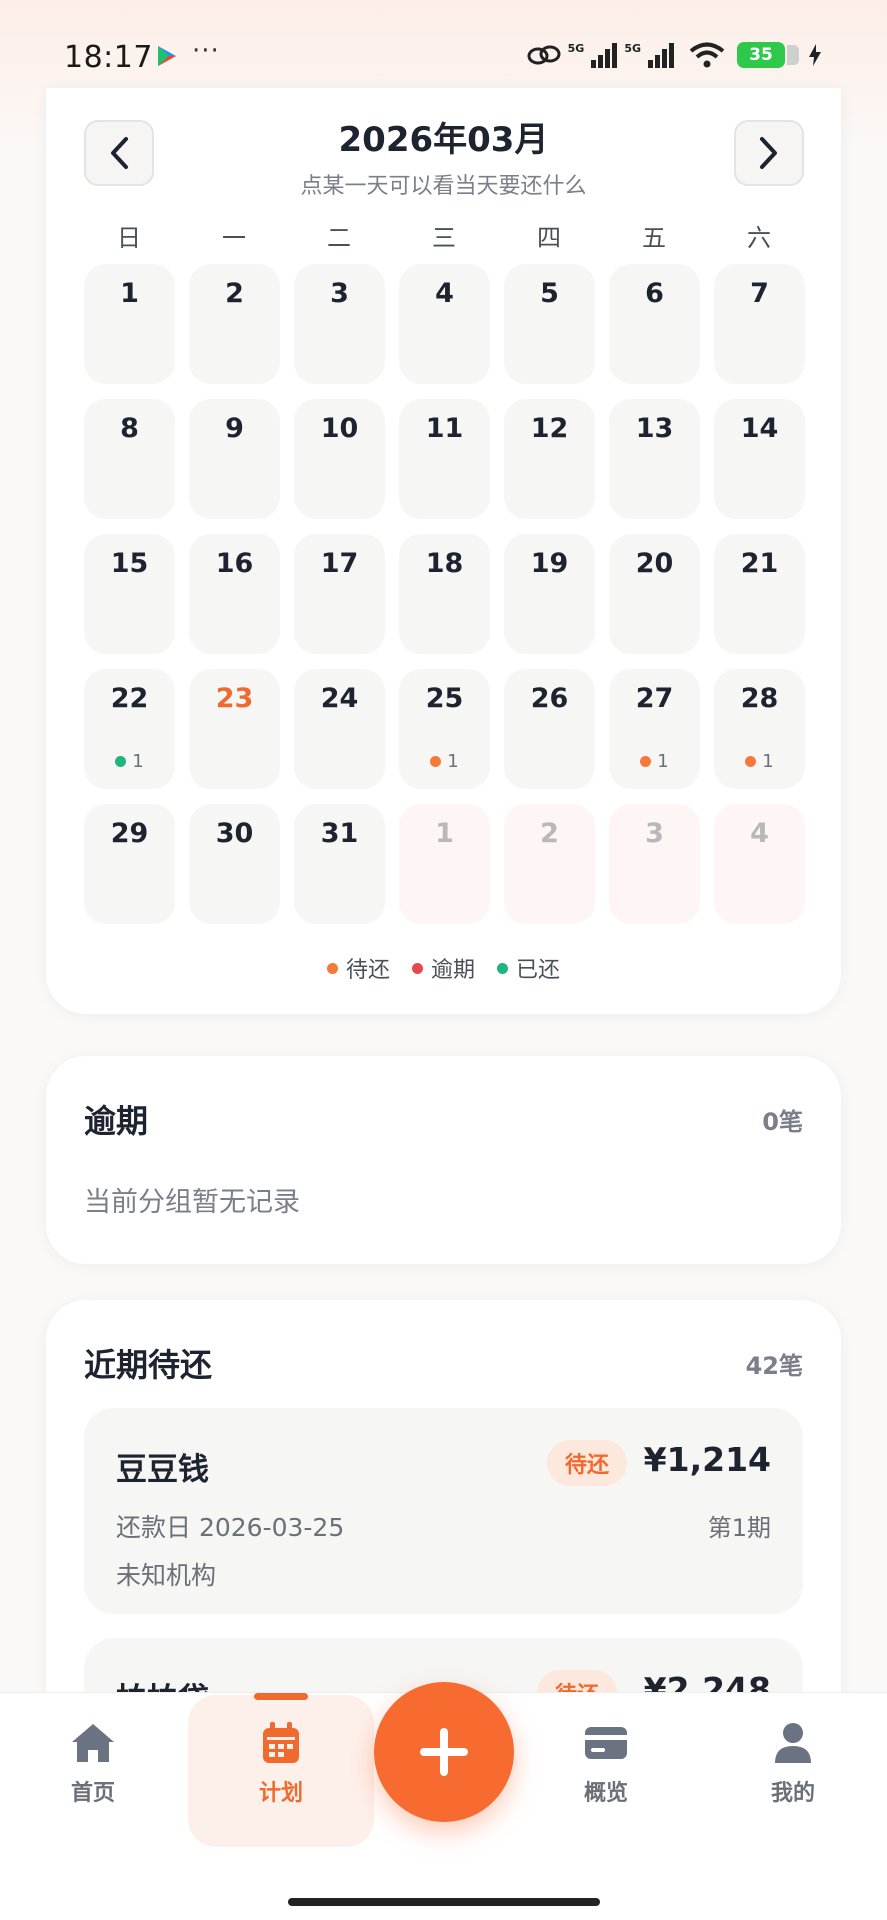  What do you see at coordinates (234, 729) in the screenshot?
I see `calendar-day-today: 23` at bounding box center [234, 729].